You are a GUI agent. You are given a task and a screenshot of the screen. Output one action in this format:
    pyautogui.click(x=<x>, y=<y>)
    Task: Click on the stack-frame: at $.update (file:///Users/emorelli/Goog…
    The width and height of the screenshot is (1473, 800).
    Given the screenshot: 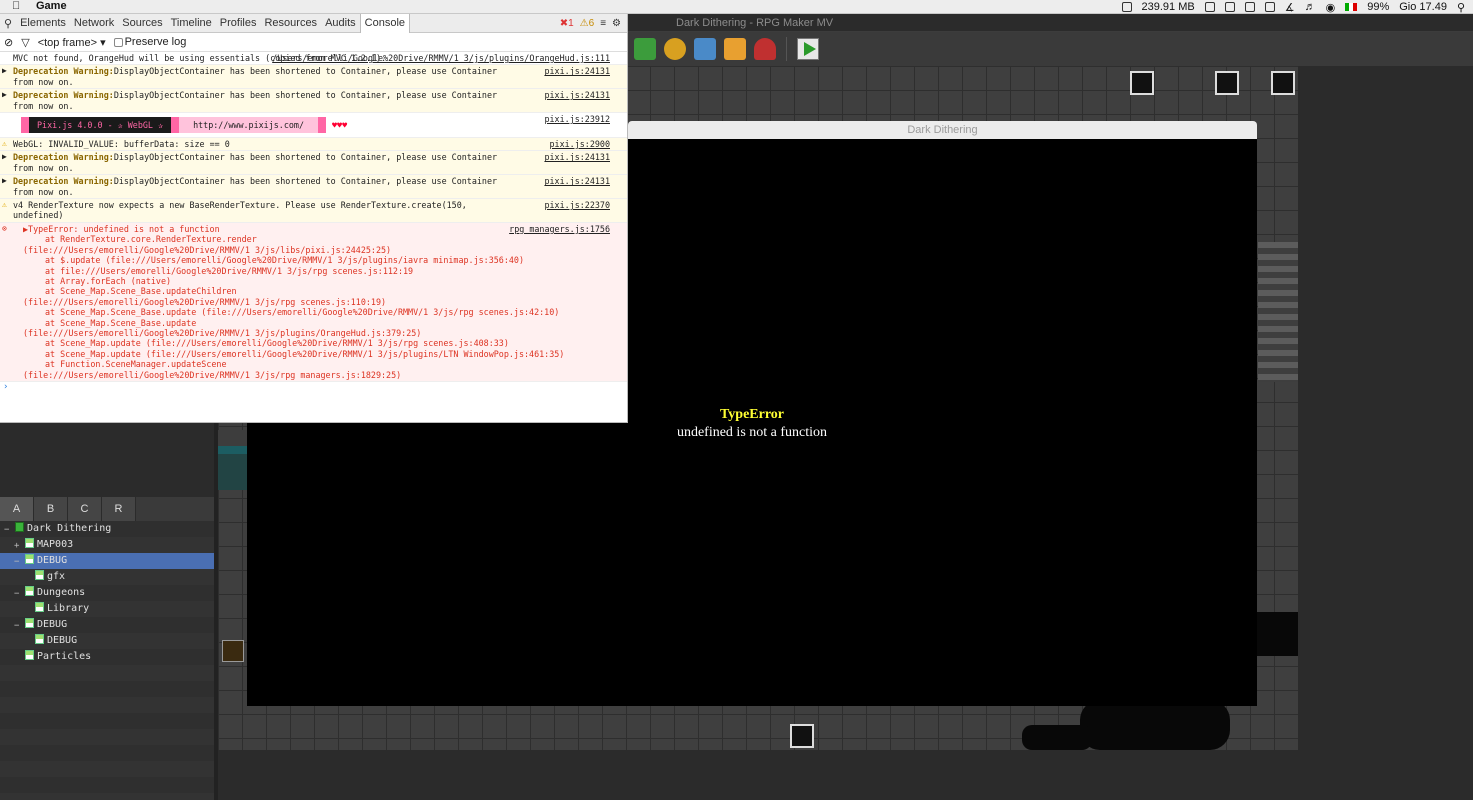 What is the action you would take?
    pyautogui.click(x=311, y=260)
    